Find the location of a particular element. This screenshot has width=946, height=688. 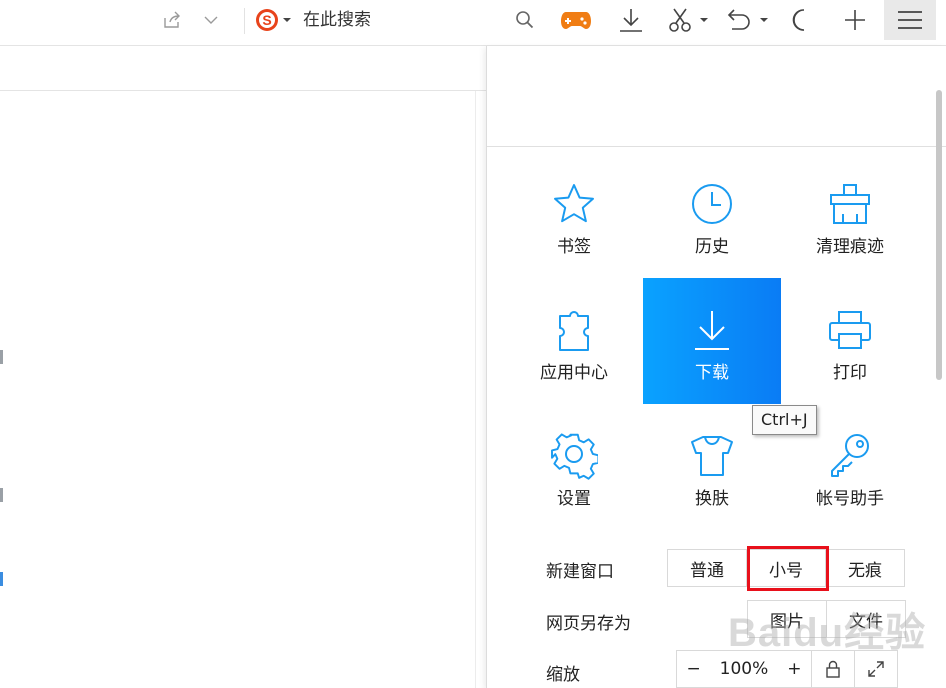

gamepad-icon is located at coordinates (576, 20).